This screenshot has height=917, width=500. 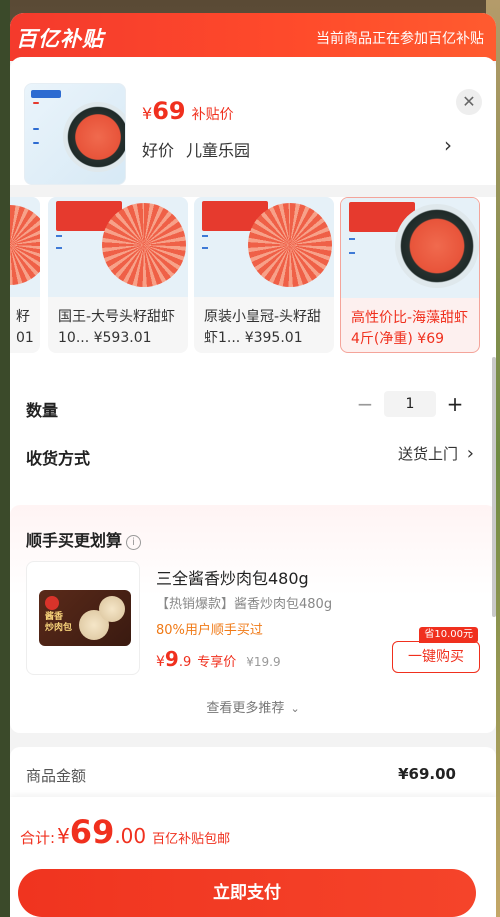 What do you see at coordinates (244, 604) in the screenshot?
I see `recommend-product-desc: 【热销爆款】酱香炒肉包480g` at bounding box center [244, 604].